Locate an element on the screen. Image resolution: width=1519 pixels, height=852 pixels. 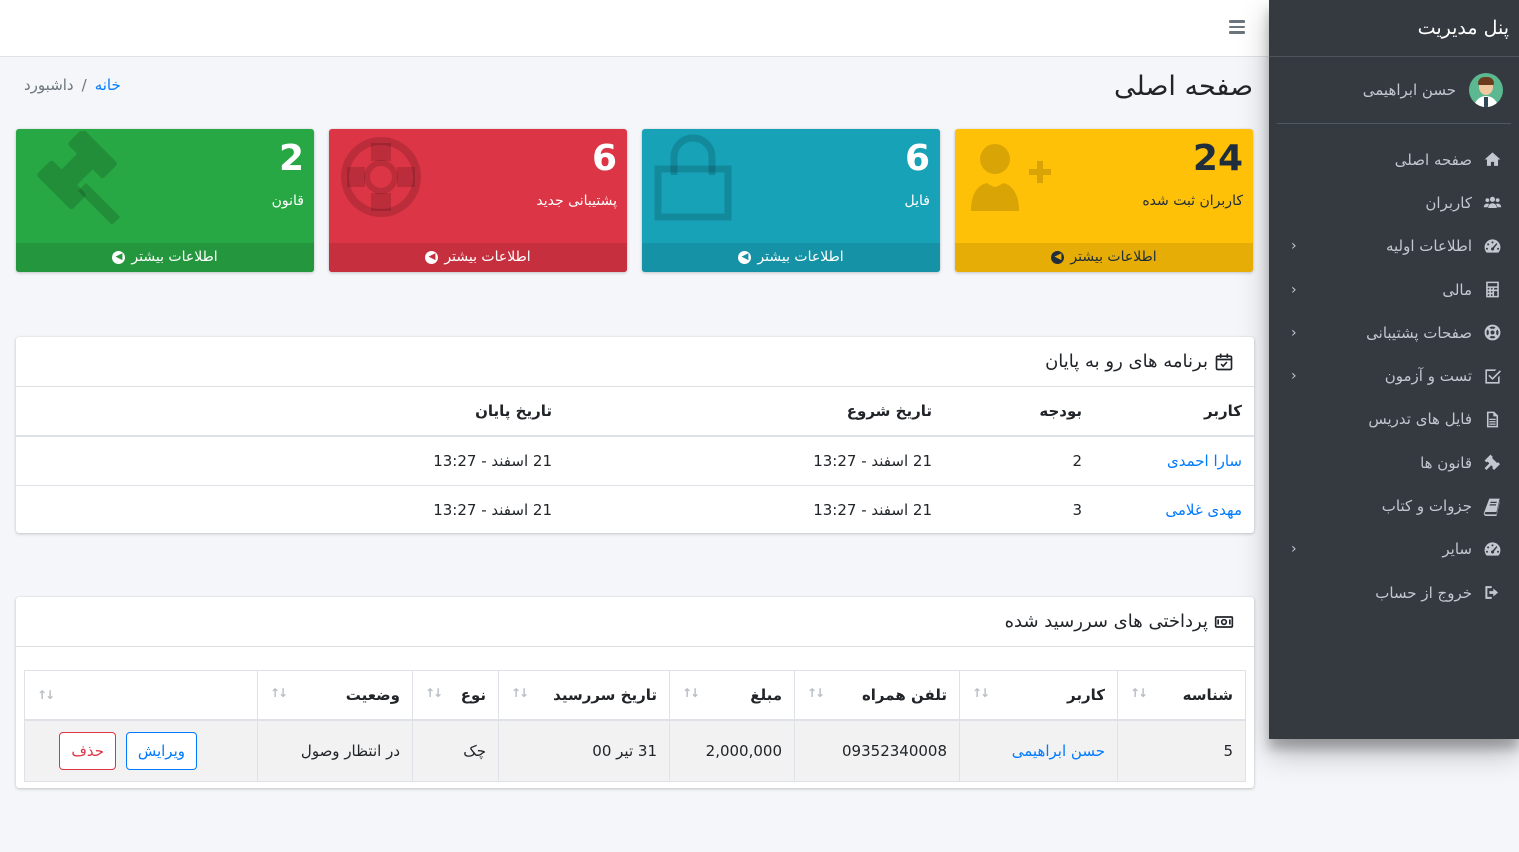
sidebar-item-books: جزوات و کتاب is located at coordinates (1394, 505).